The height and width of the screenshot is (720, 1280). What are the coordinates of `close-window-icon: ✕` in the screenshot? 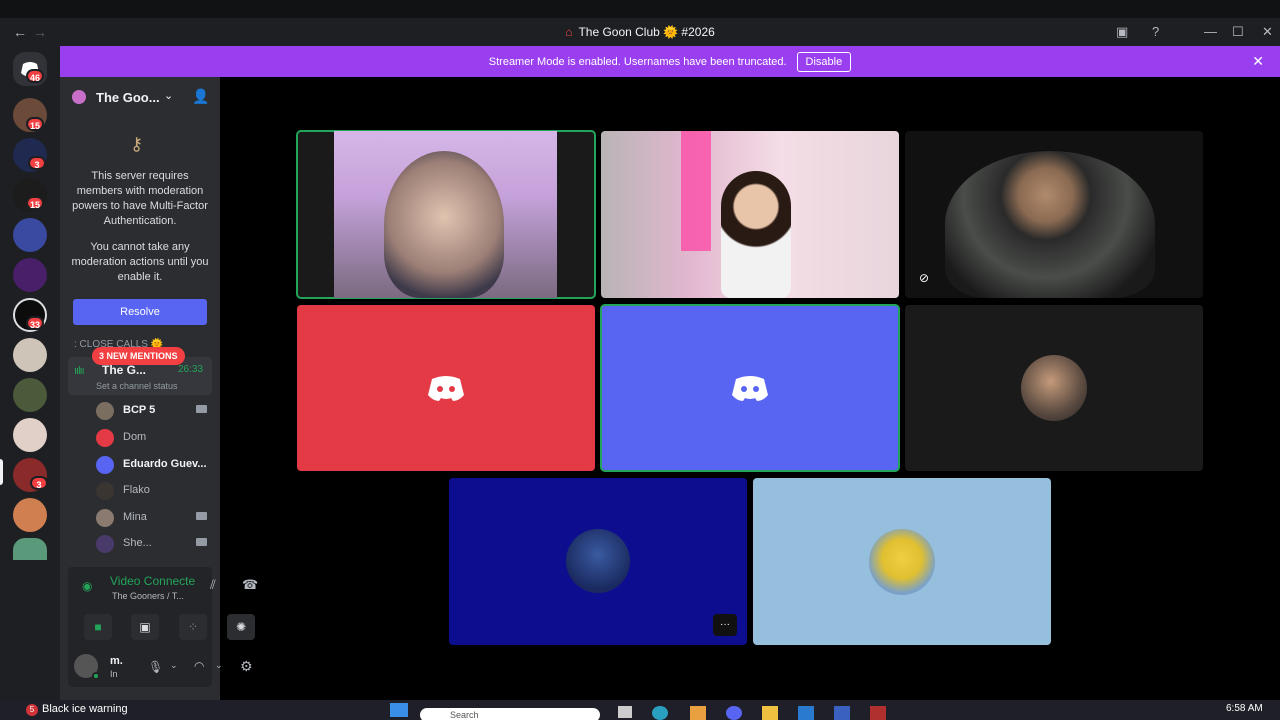 It's located at (1267, 32).